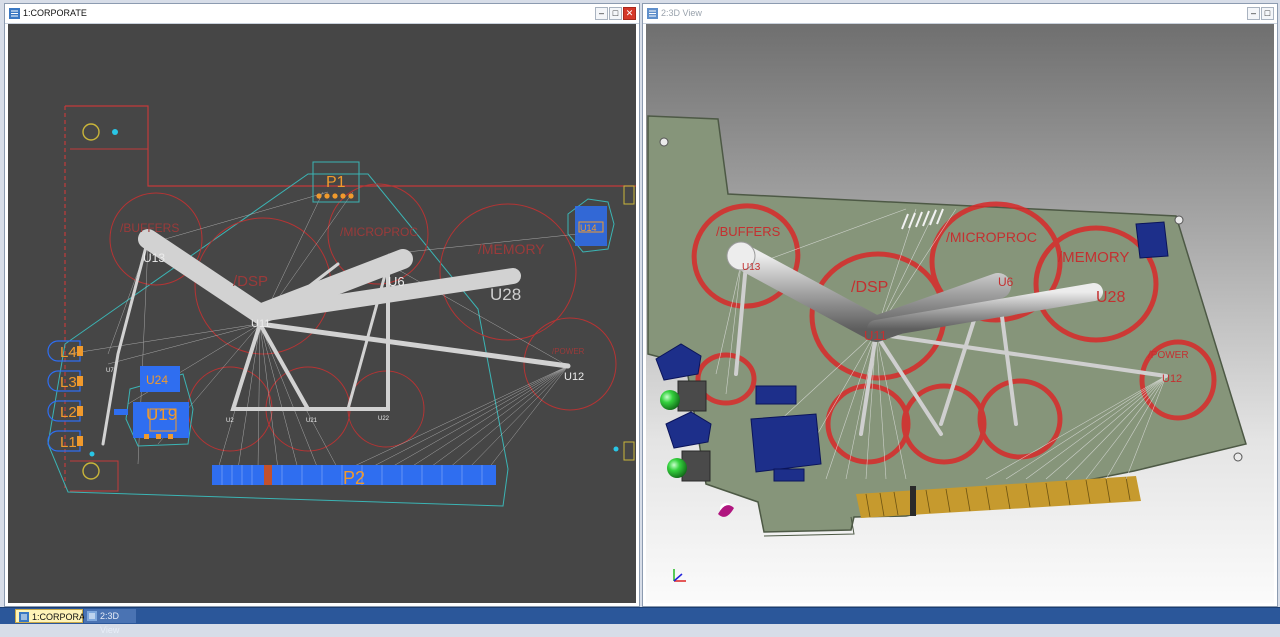  I want to click on tab-corporate: 1:CORPORATE, so click(55, 616).